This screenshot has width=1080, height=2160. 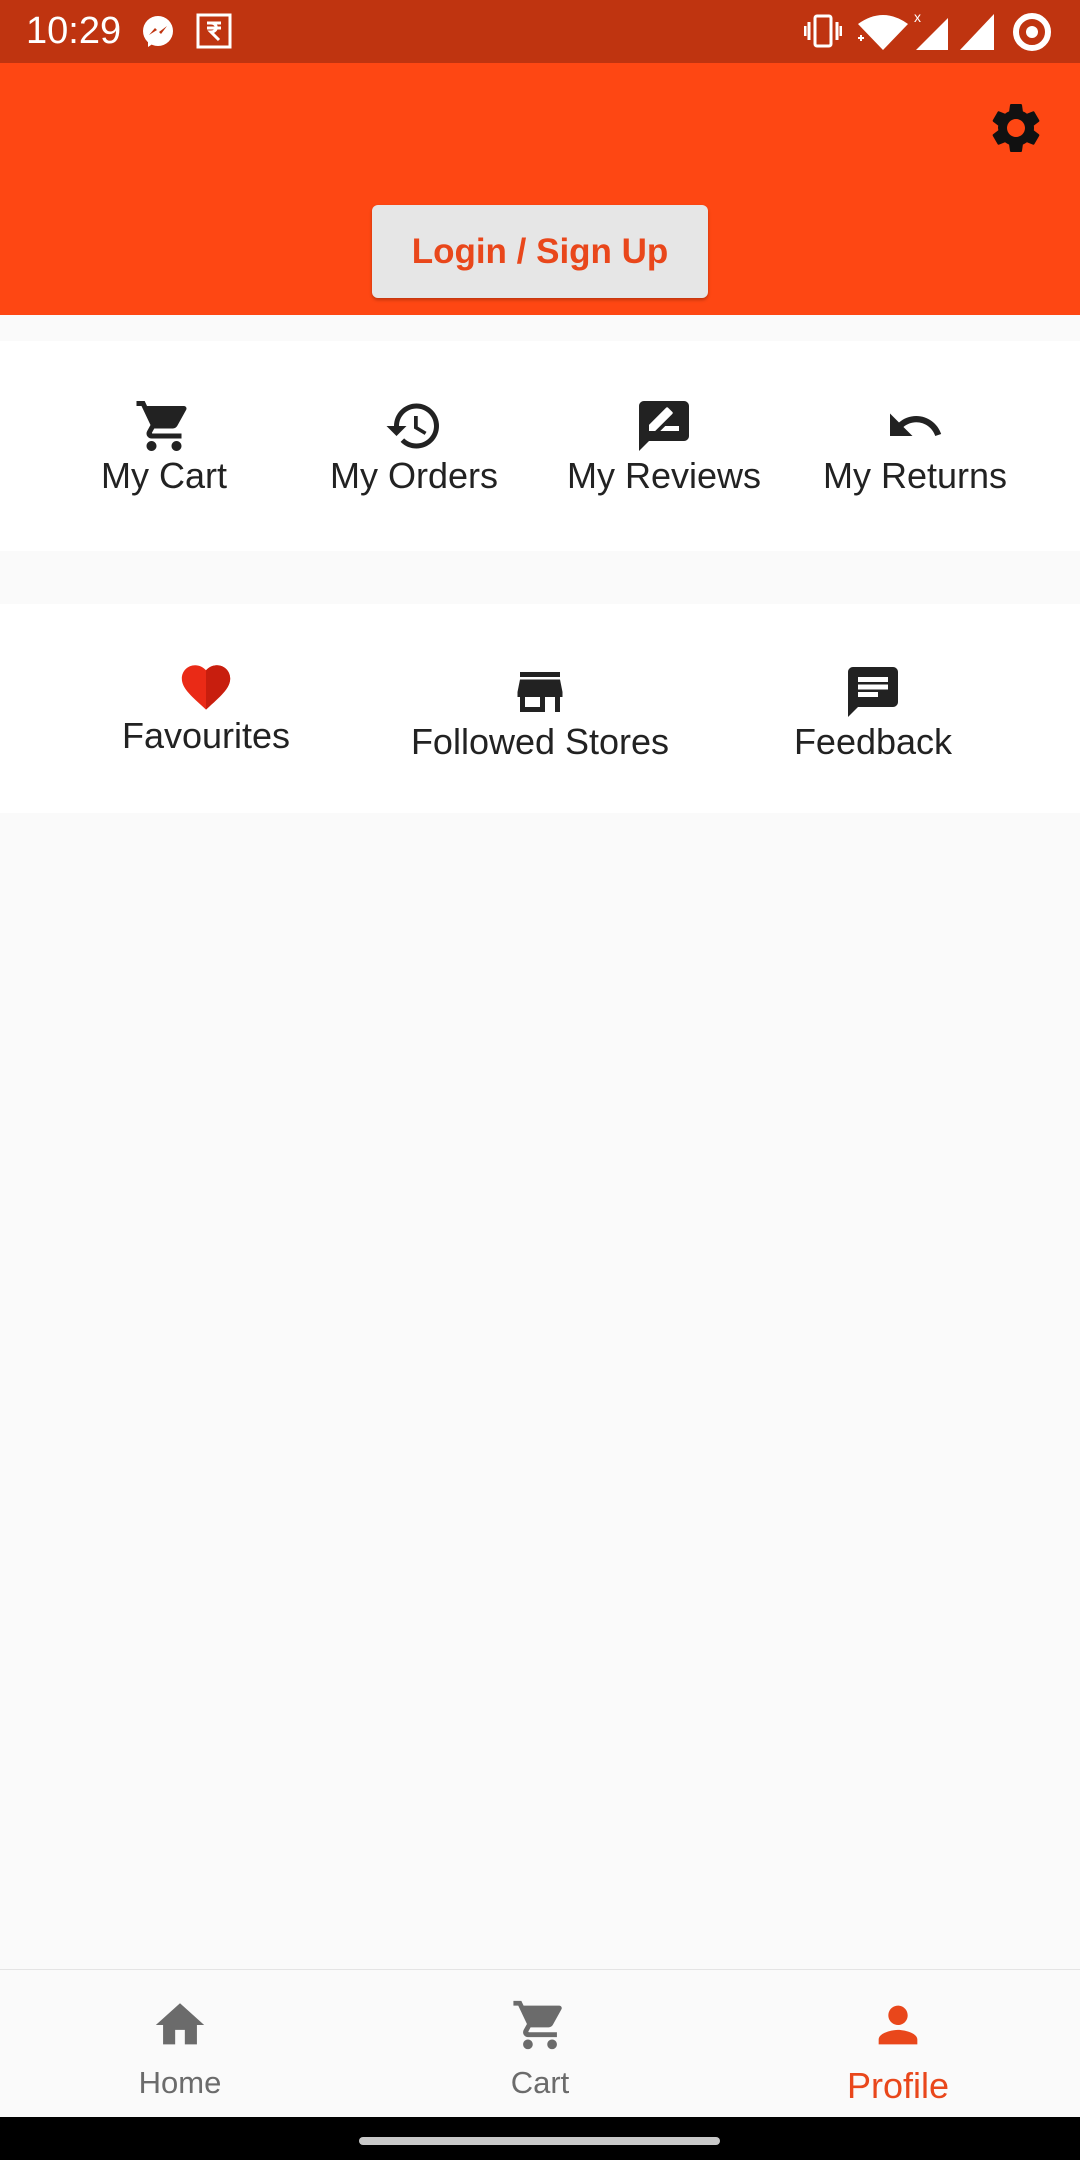 What do you see at coordinates (158, 34) in the screenshot?
I see `messenger-icon` at bounding box center [158, 34].